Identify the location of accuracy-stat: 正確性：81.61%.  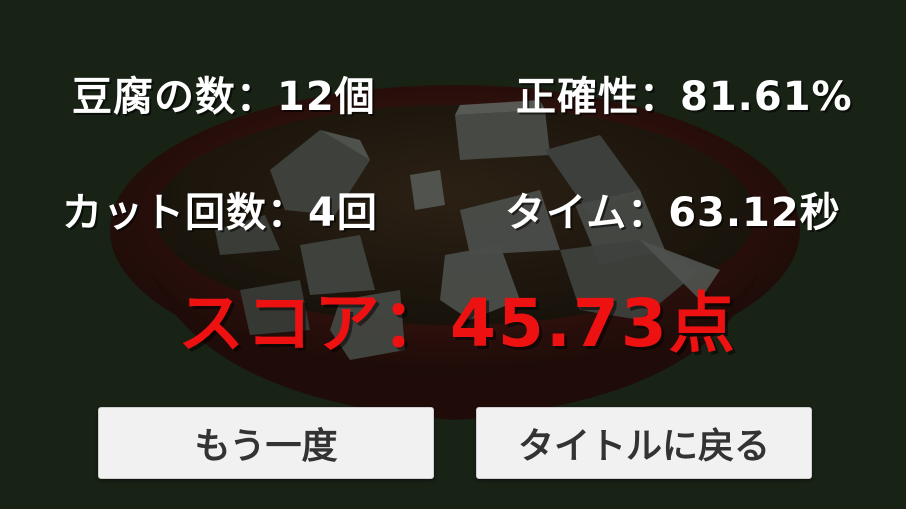
(684, 97).